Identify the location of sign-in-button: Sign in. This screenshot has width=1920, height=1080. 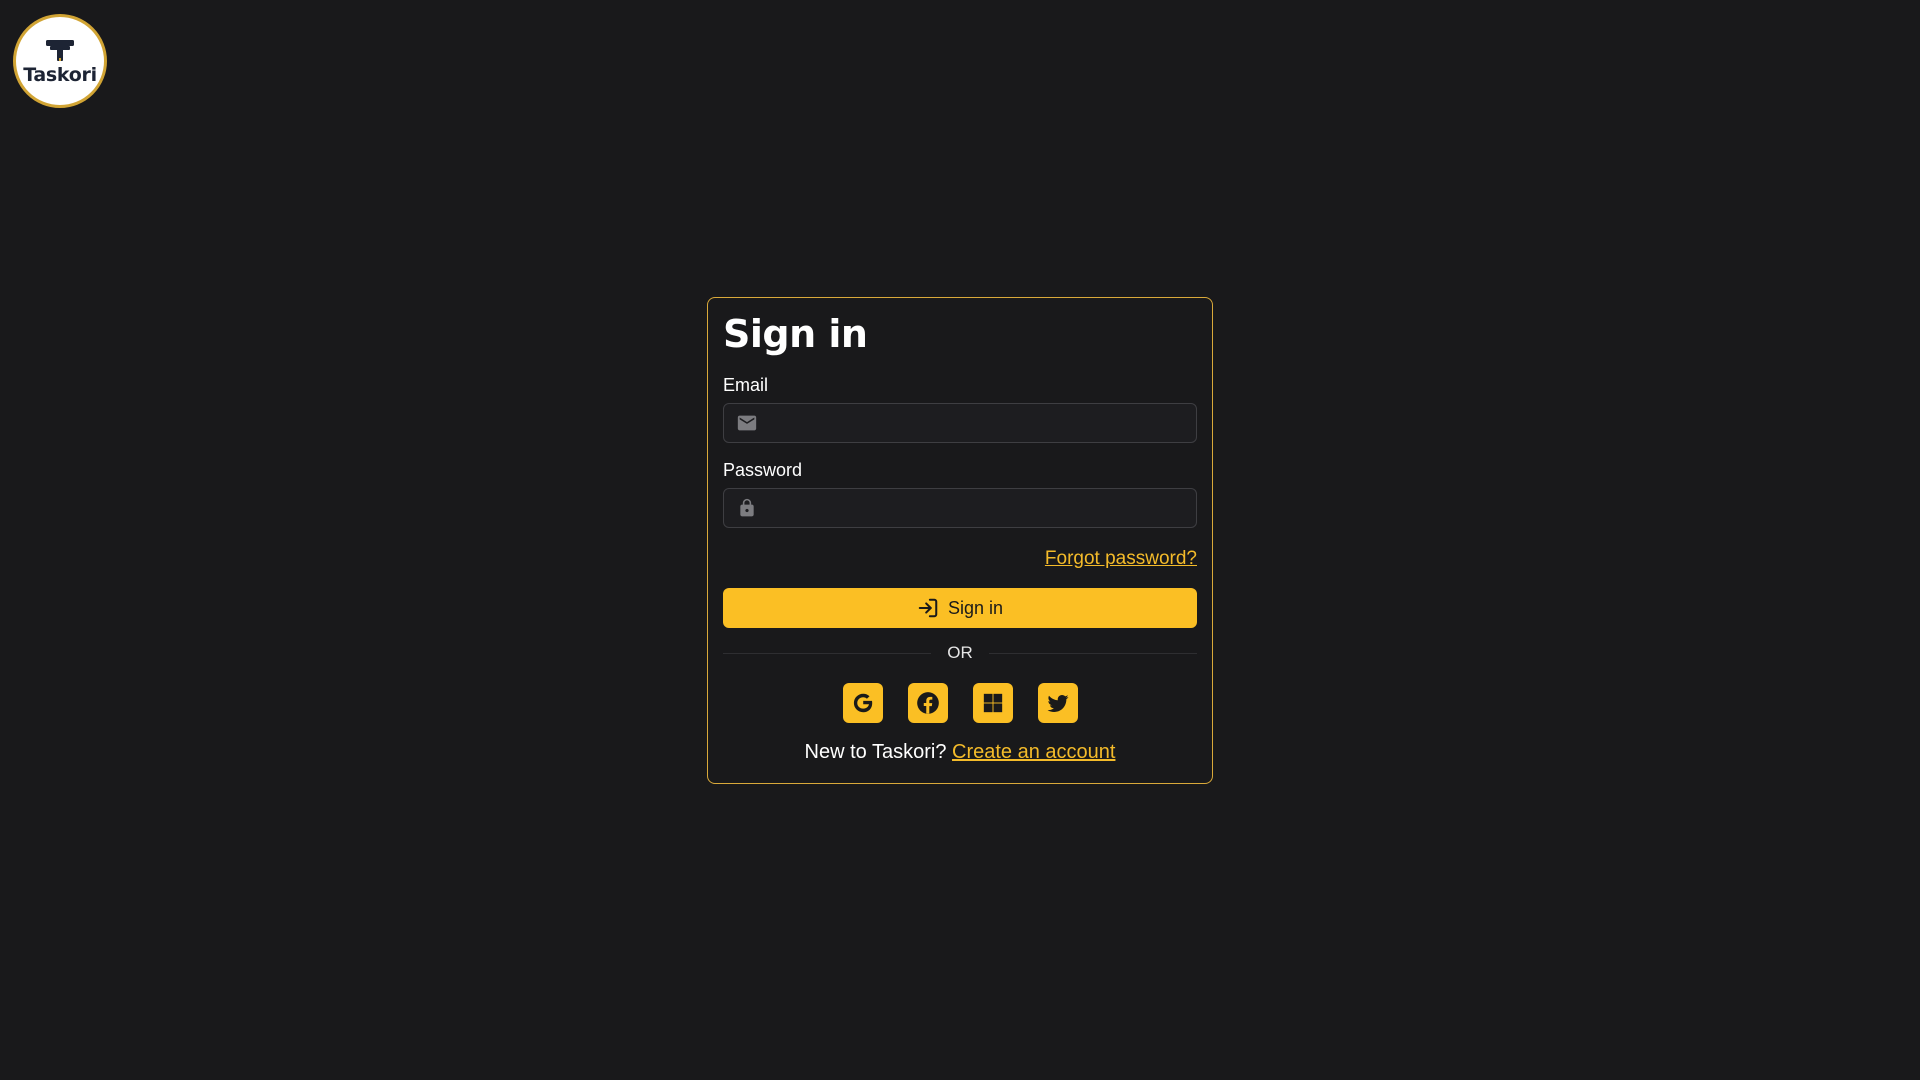
(960, 608).